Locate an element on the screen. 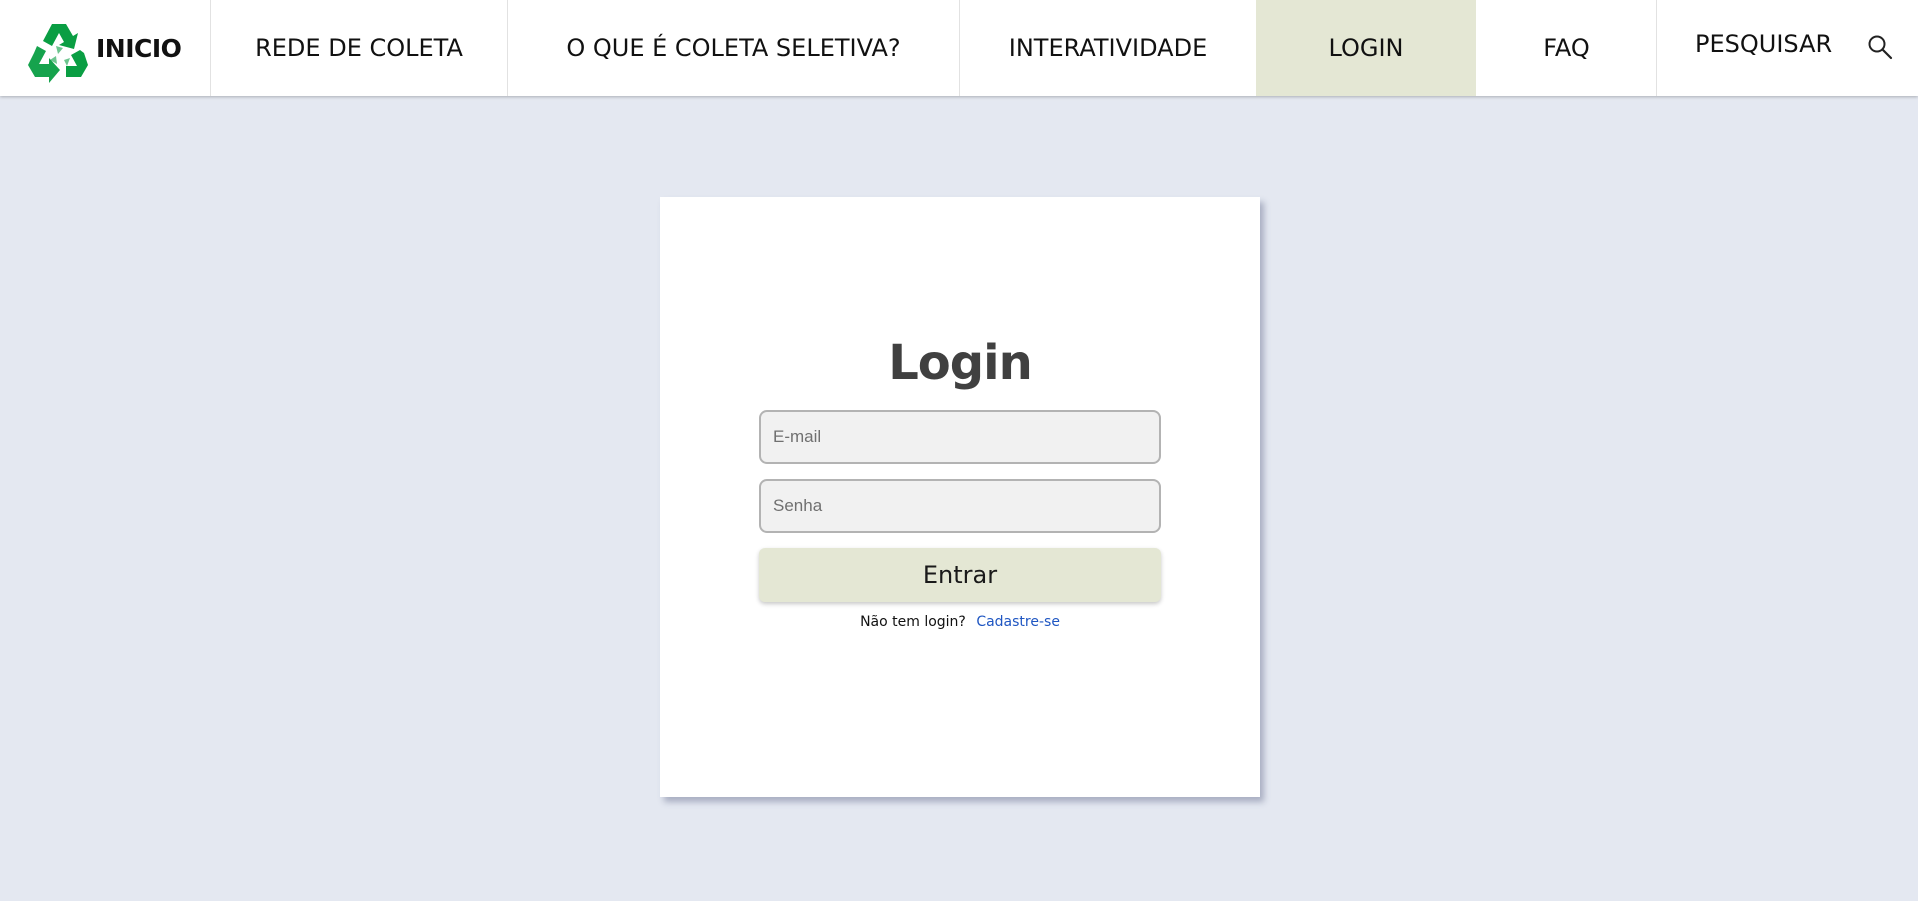 The width and height of the screenshot is (1918, 901). nav-item-rede-de-coleta: REDE DE COLETA is located at coordinates (359, 48).